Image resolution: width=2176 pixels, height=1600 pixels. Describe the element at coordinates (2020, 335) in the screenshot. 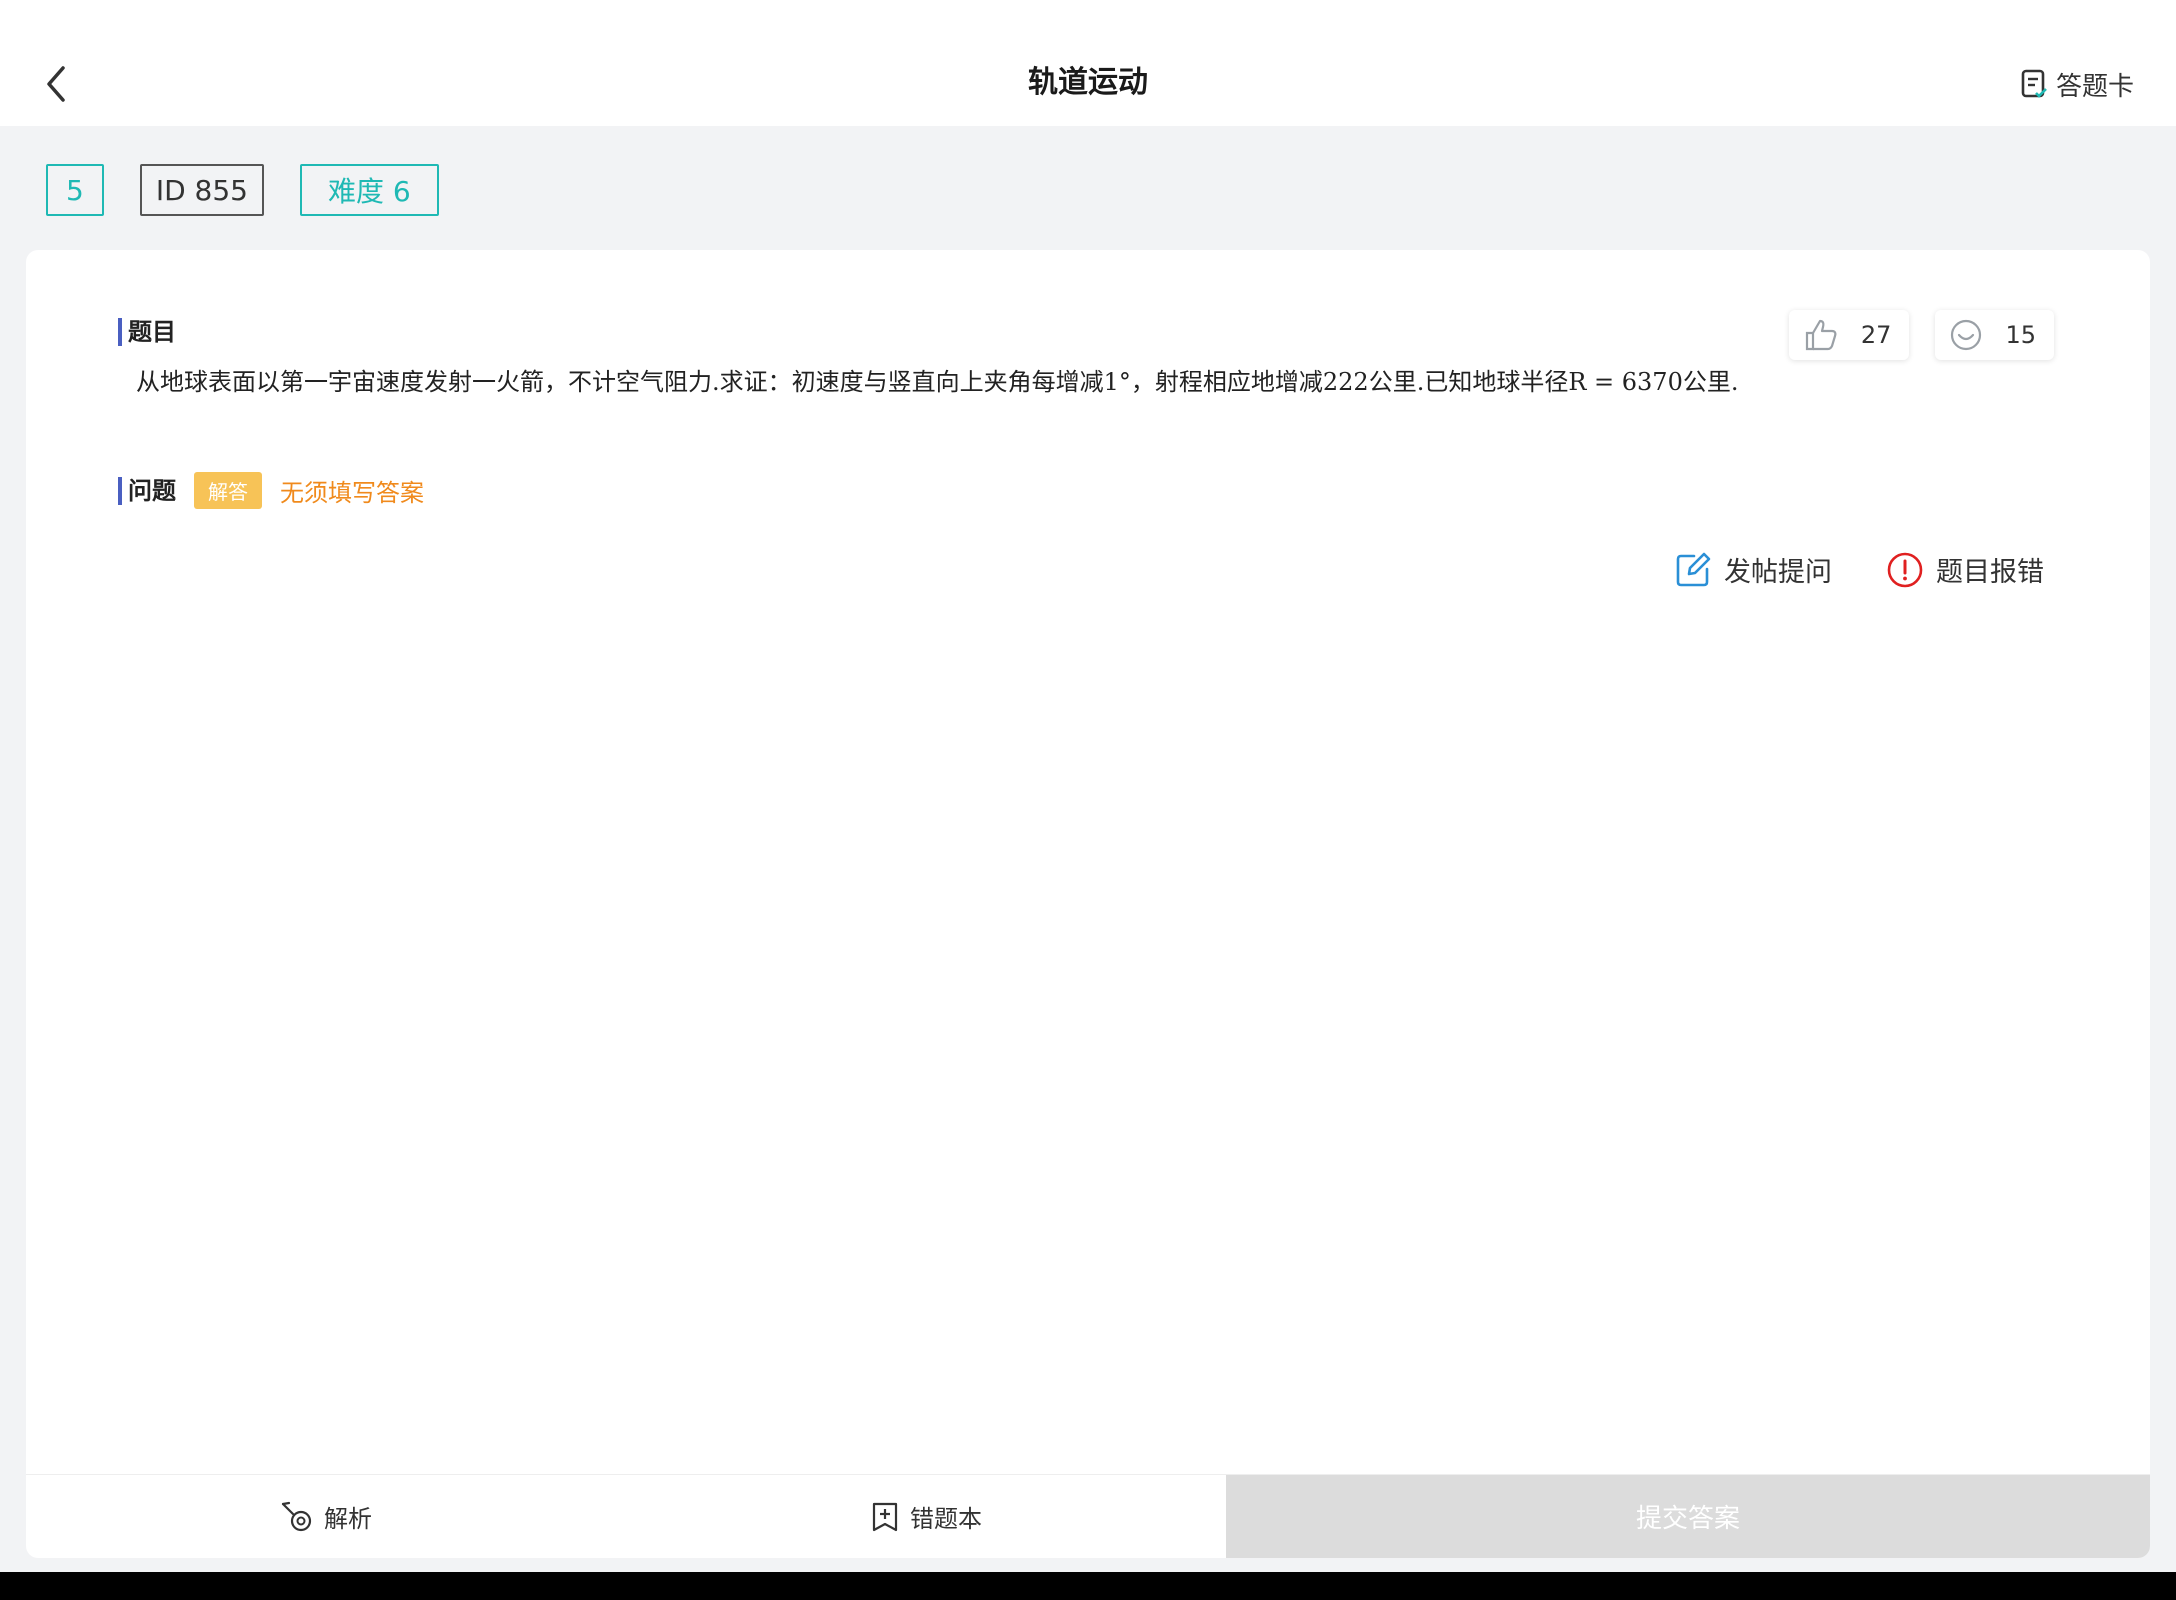

I see `view-count: 15` at that location.